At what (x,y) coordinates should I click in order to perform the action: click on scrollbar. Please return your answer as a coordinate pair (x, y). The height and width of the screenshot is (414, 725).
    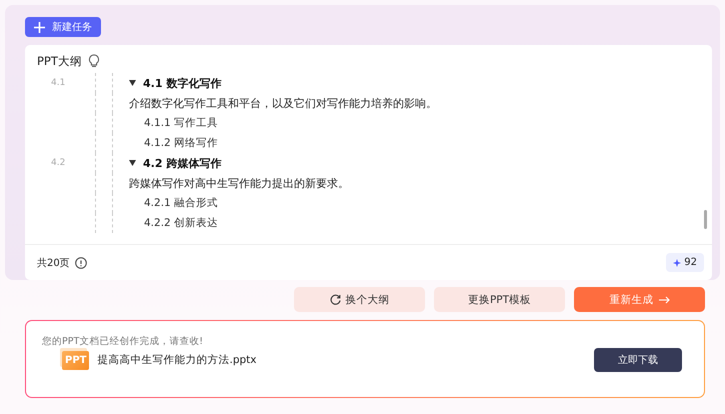
    Looking at the image, I should click on (705, 219).